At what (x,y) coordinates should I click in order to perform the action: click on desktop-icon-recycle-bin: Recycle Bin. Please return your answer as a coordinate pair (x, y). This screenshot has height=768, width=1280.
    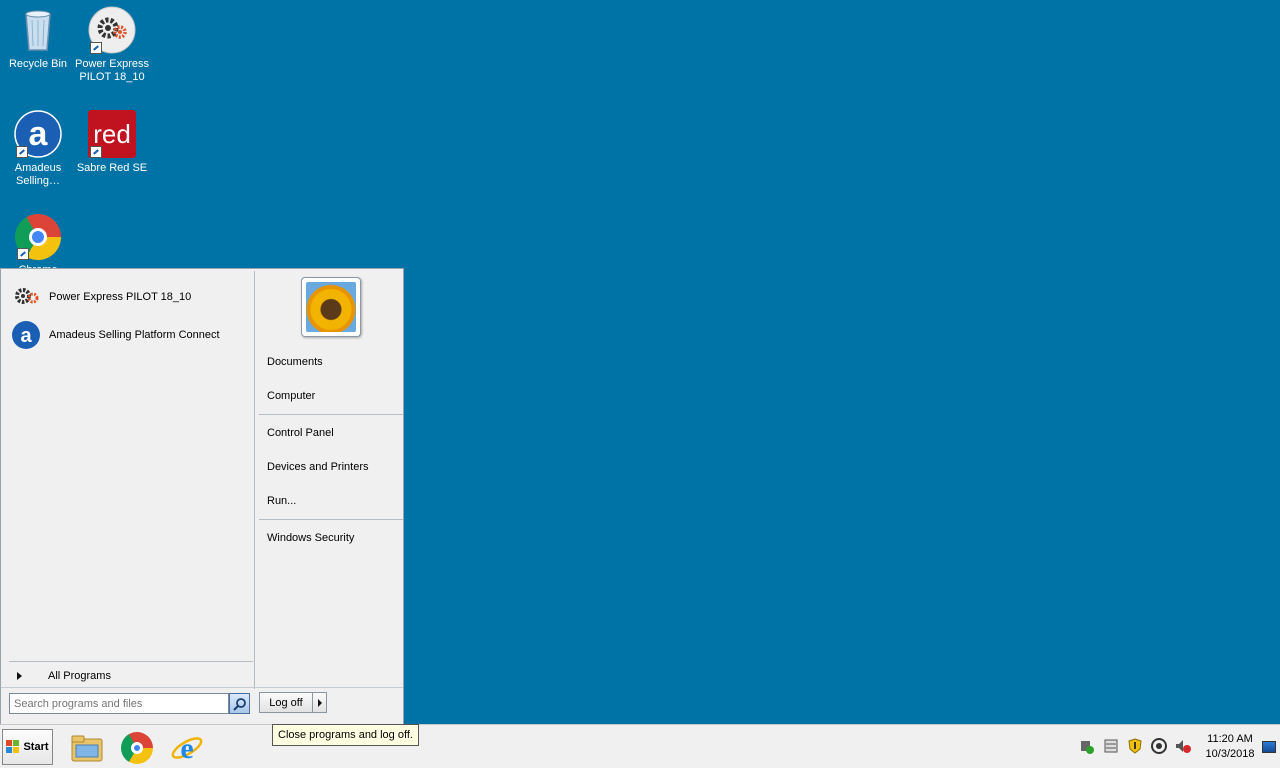
    Looking at the image, I should click on (38, 38).